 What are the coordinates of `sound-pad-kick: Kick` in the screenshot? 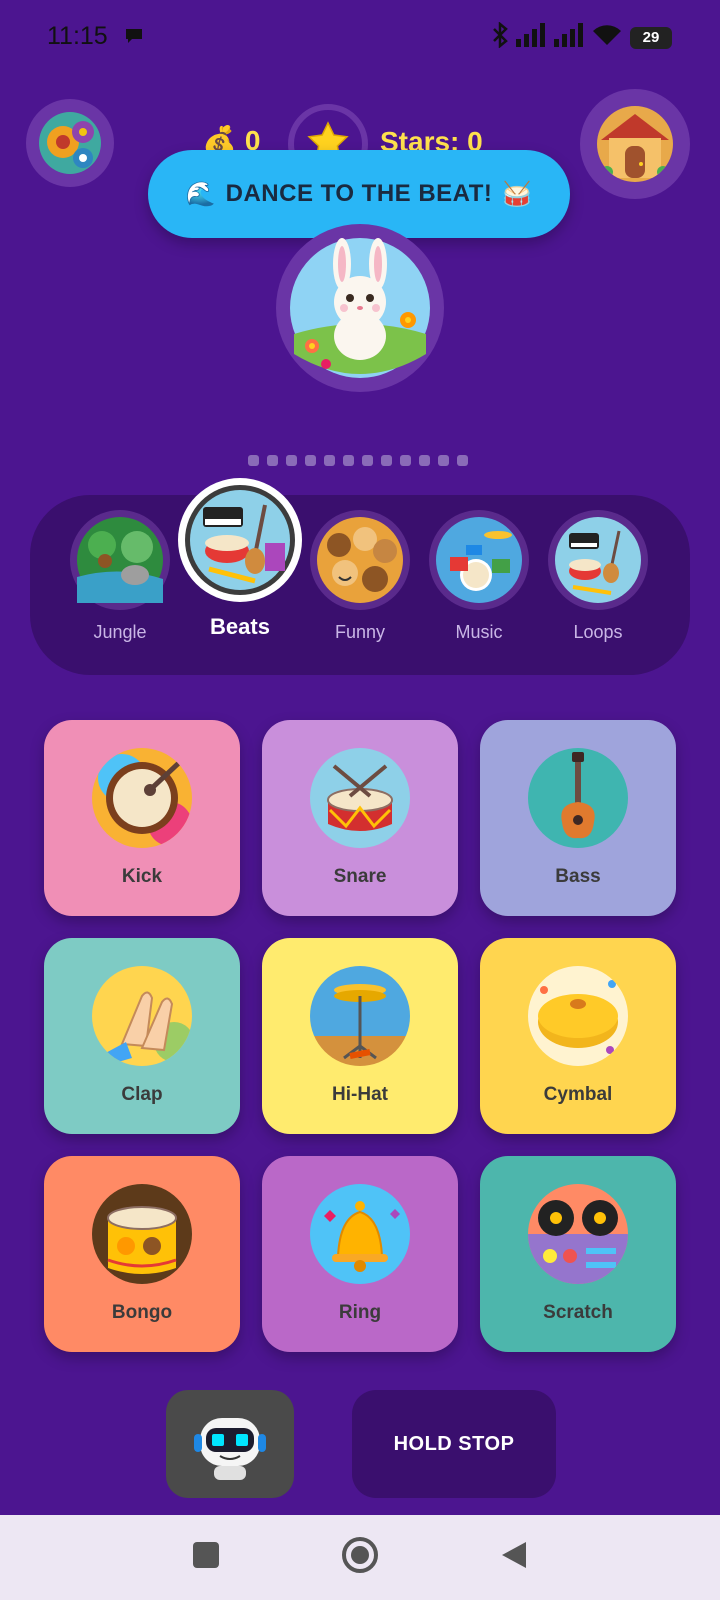 It's located at (142, 818).